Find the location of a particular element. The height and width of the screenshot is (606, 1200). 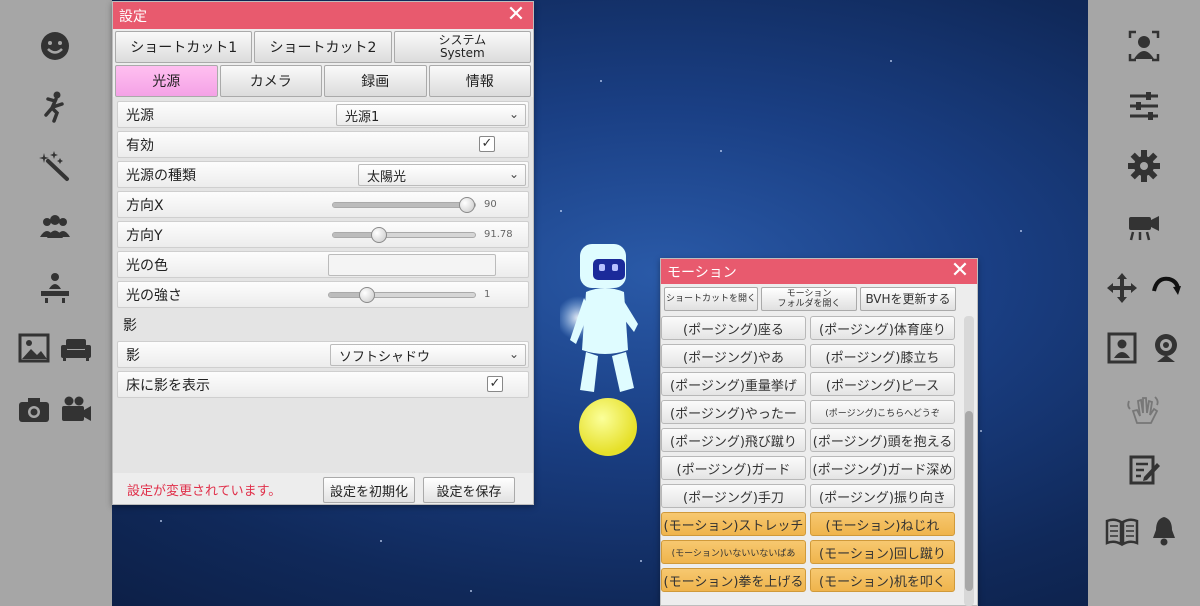

light-intensity-thumb is located at coordinates (366, 295).